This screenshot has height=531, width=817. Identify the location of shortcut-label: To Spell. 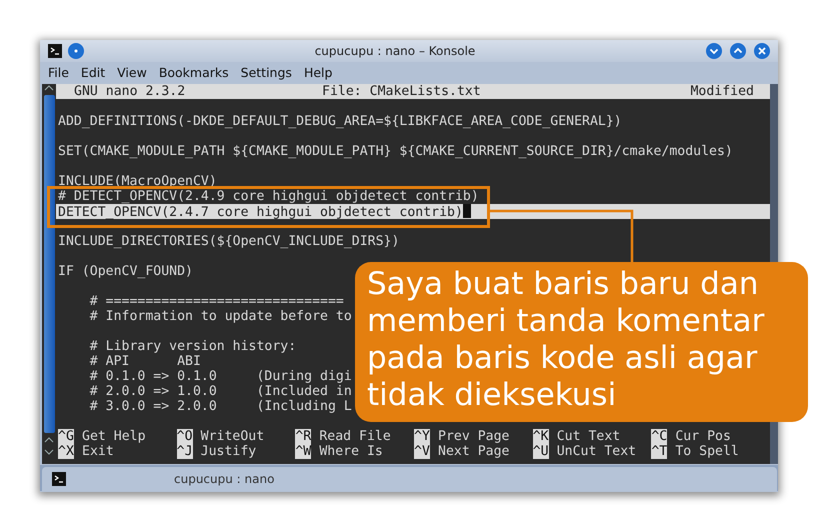
(707, 451).